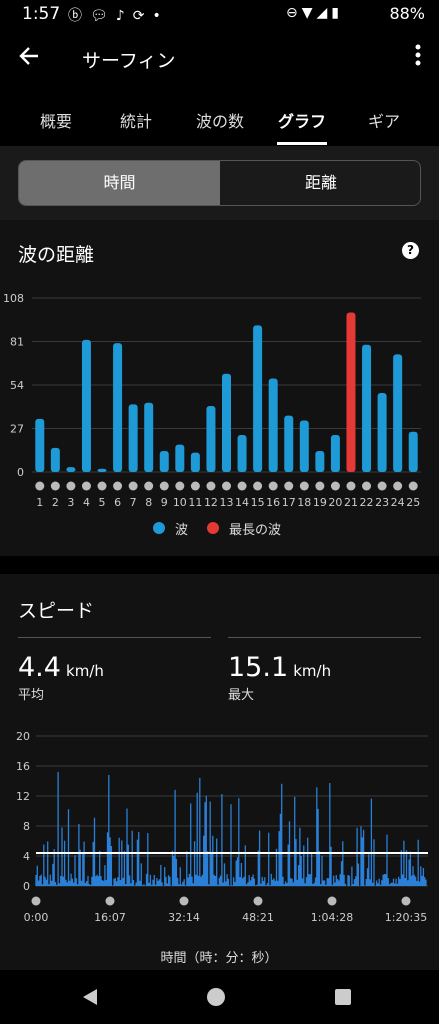 The height and width of the screenshot is (1024, 439). What do you see at coordinates (23, 766) in the screenshot?
I see `speed-ytick-label: 16` at bounding box center [23, 766].